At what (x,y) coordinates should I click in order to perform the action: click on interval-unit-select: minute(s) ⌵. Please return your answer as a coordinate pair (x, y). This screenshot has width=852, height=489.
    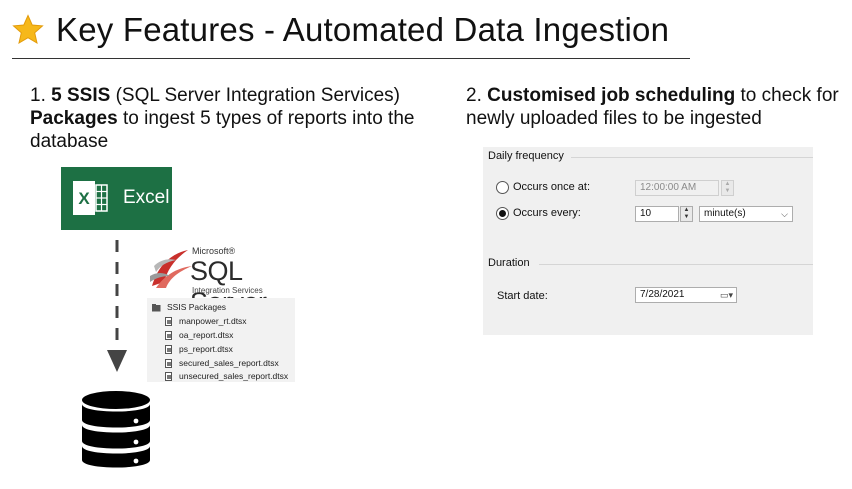
    Looking at the image, I should click on (746, 214).